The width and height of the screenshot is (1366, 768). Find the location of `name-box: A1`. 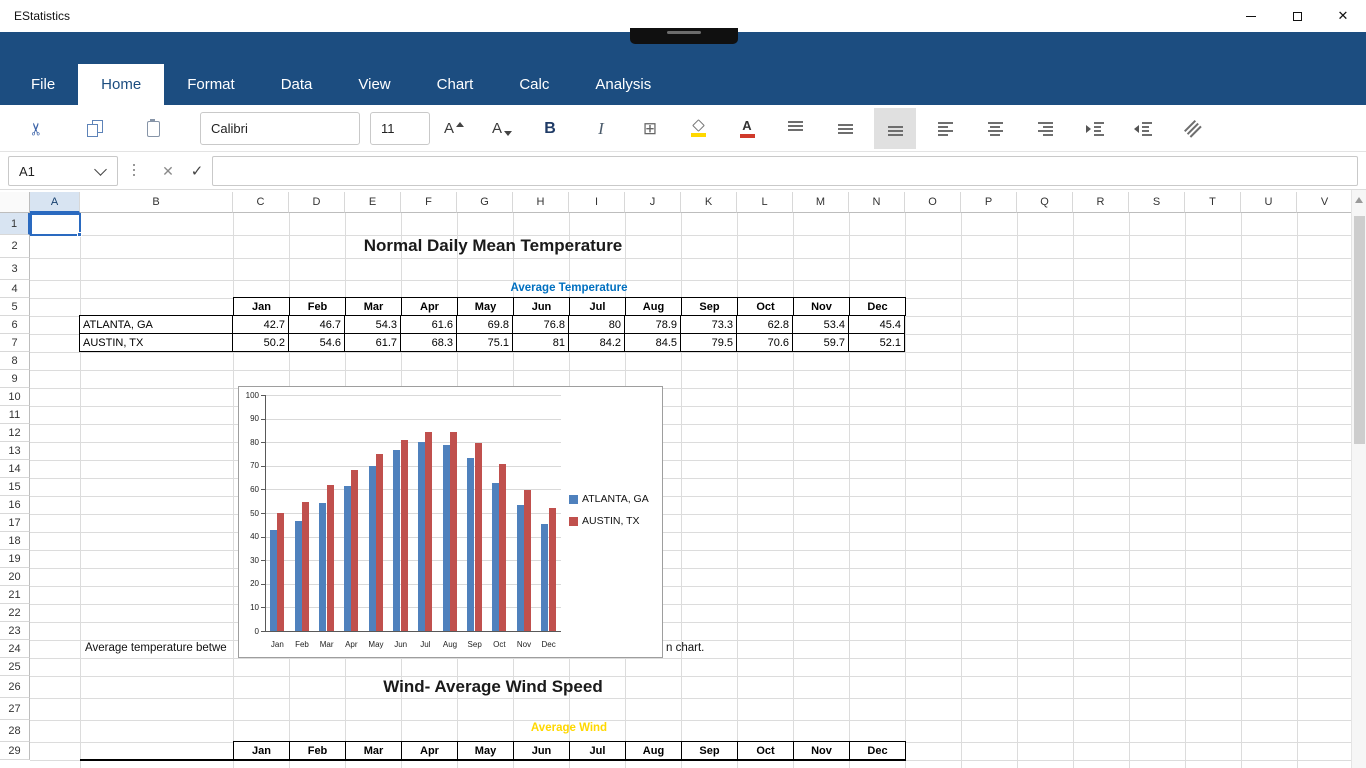

name-box: A1 is located at coordinates (63, 171).